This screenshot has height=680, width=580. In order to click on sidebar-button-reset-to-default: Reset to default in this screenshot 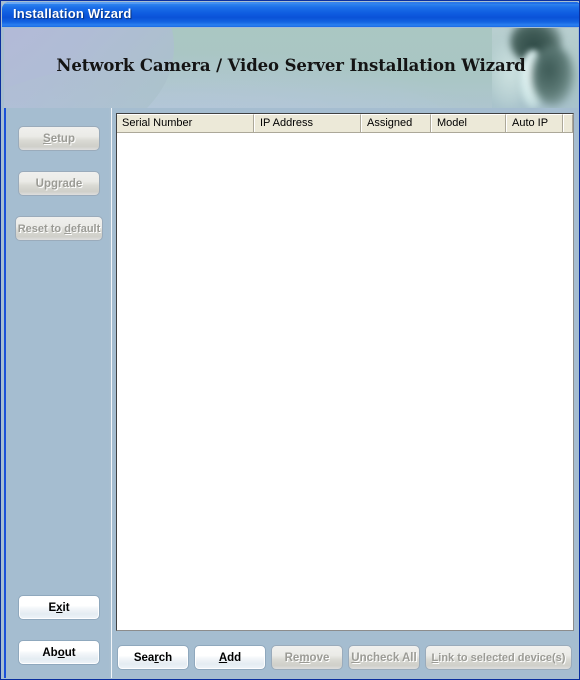, I will do `click(59, 228)`.